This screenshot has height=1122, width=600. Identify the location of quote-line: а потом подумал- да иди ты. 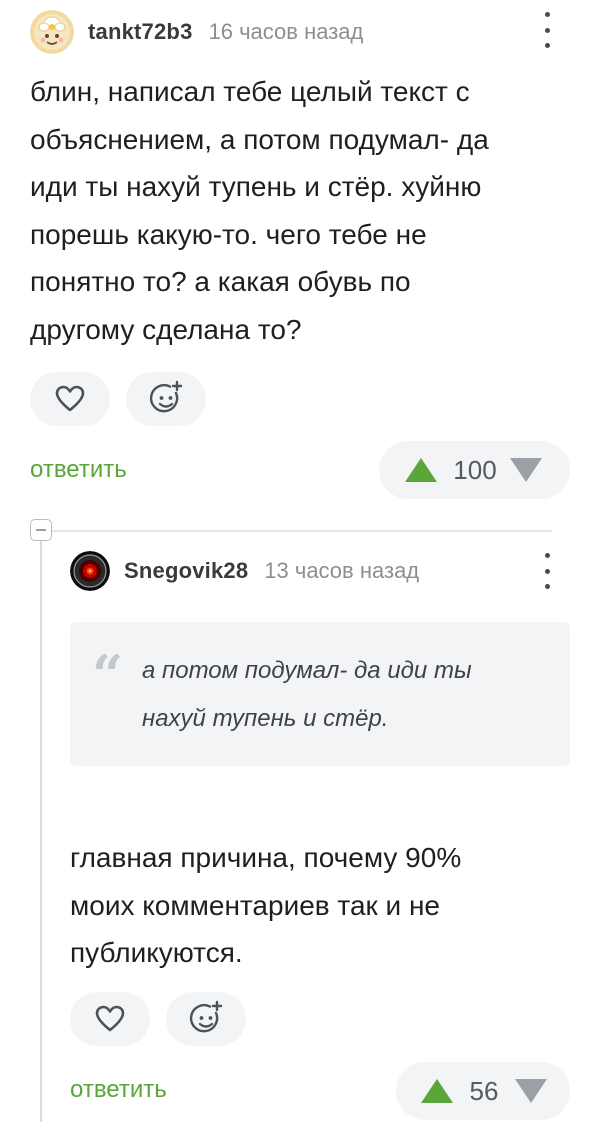
(307, 670).